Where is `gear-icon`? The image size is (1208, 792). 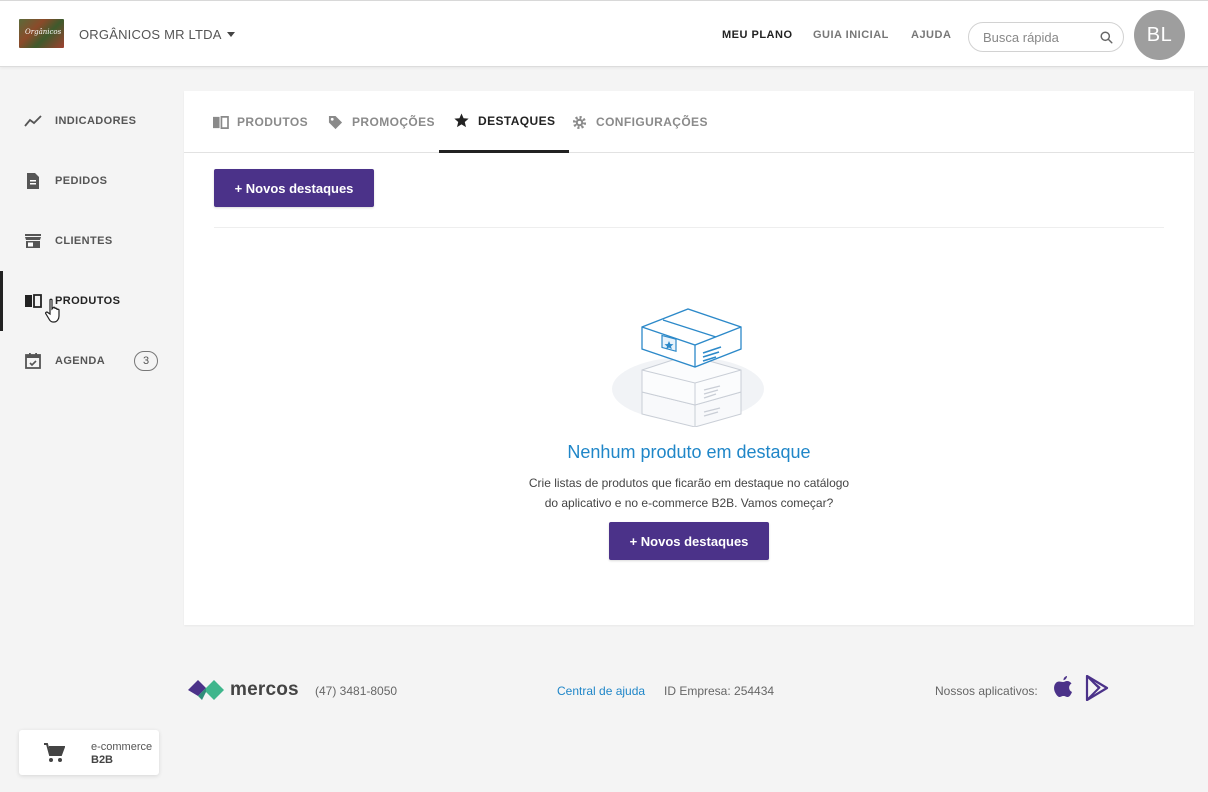
gear-icon is located at coordinates (579, 122).